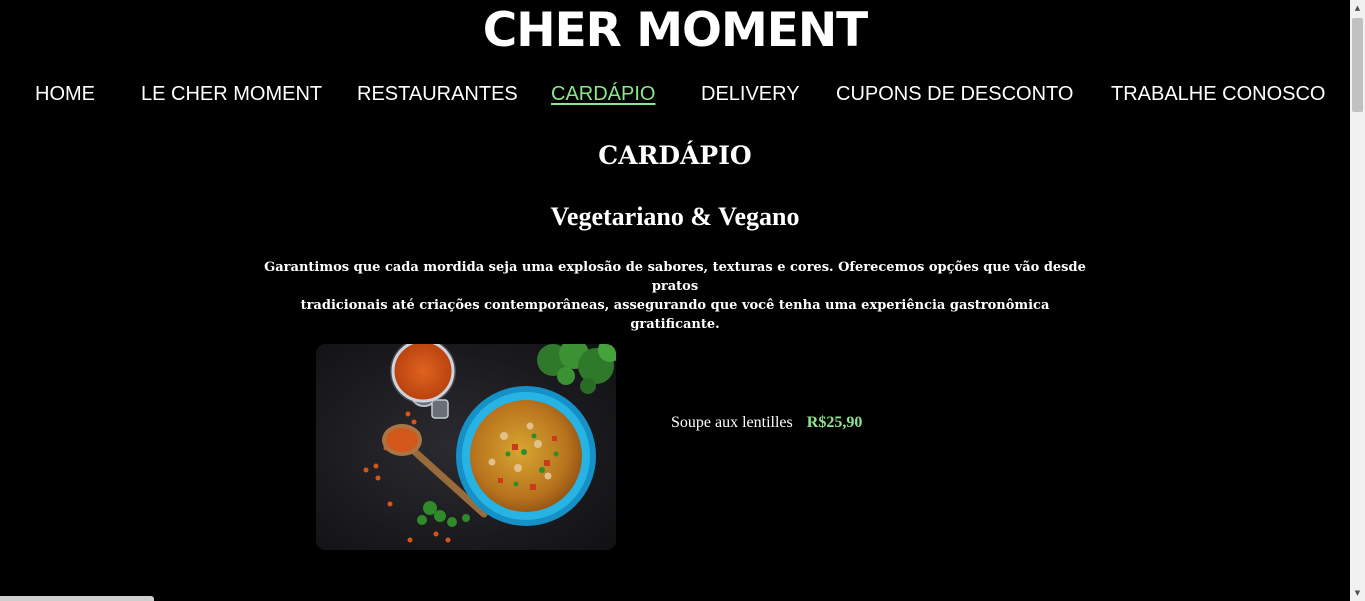  What do you see at coordinates (732, 422) in the screenshot?
I see `dish-name: Soupe aux lentilles` at bounding box center [732, 422].